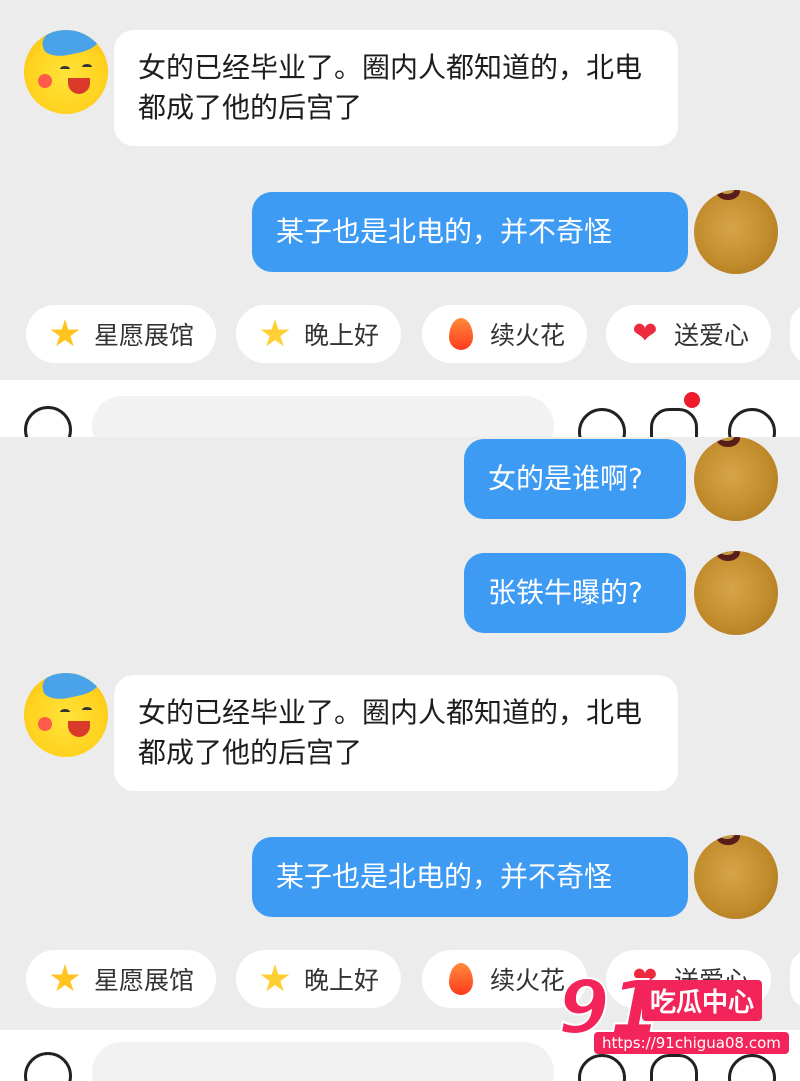 Image resolution: width=800 pixels, height=1081 pixels. What do you see at coordinates (752, 422) in the screenshot?
I see `plus-icon` at bounding box center [752, 422].